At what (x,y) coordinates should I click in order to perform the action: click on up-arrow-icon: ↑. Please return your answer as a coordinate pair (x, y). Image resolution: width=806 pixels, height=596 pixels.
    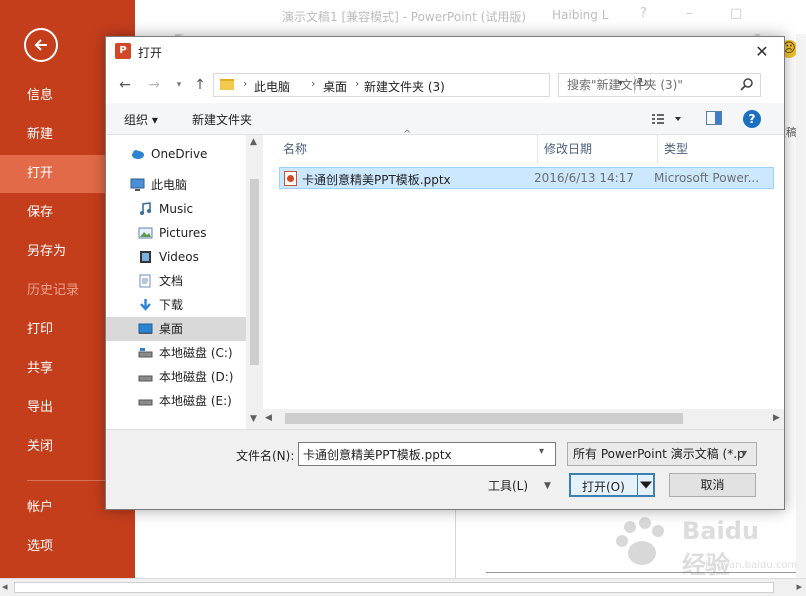
    Looking at the image, I should click on (200, 85).